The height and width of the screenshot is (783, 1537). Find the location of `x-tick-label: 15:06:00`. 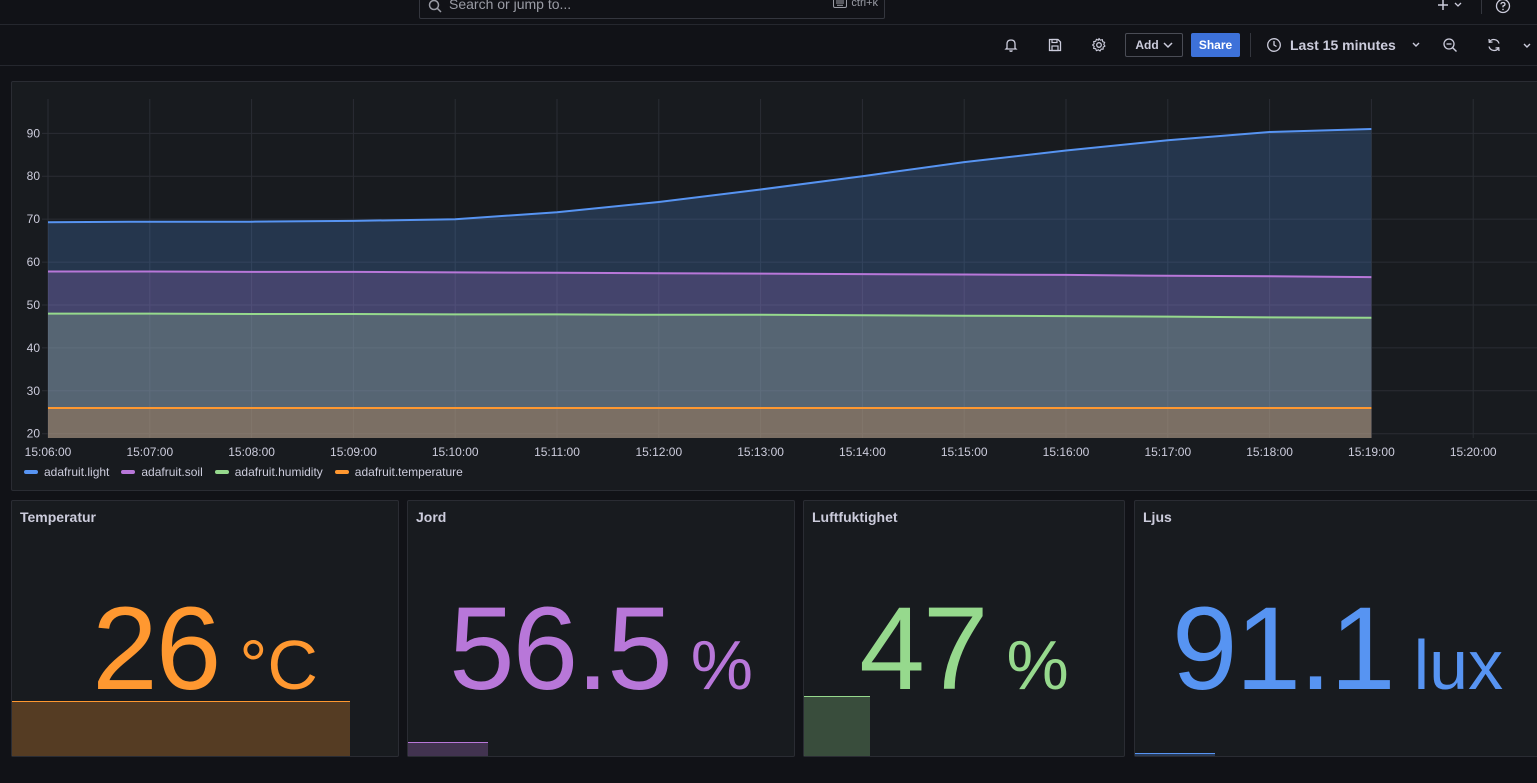

x-tick-label: 15:06:00 is located at coordinates (48, 452).